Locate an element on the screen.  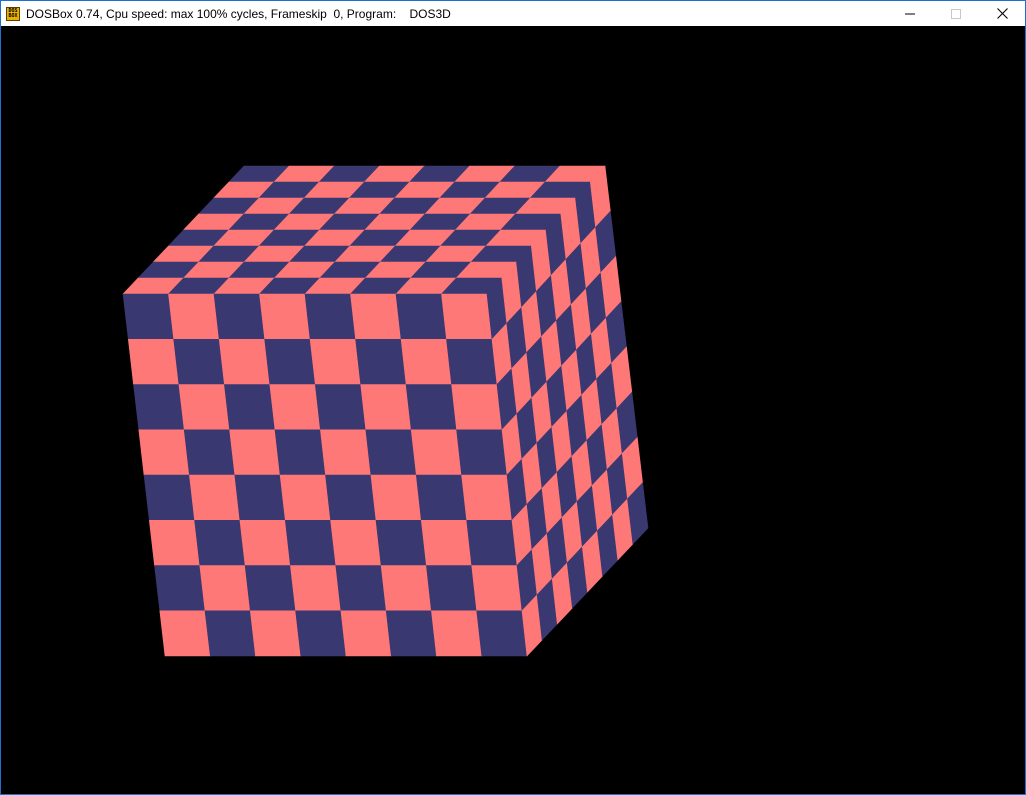
window-controls is located at coordinates (956, 13).